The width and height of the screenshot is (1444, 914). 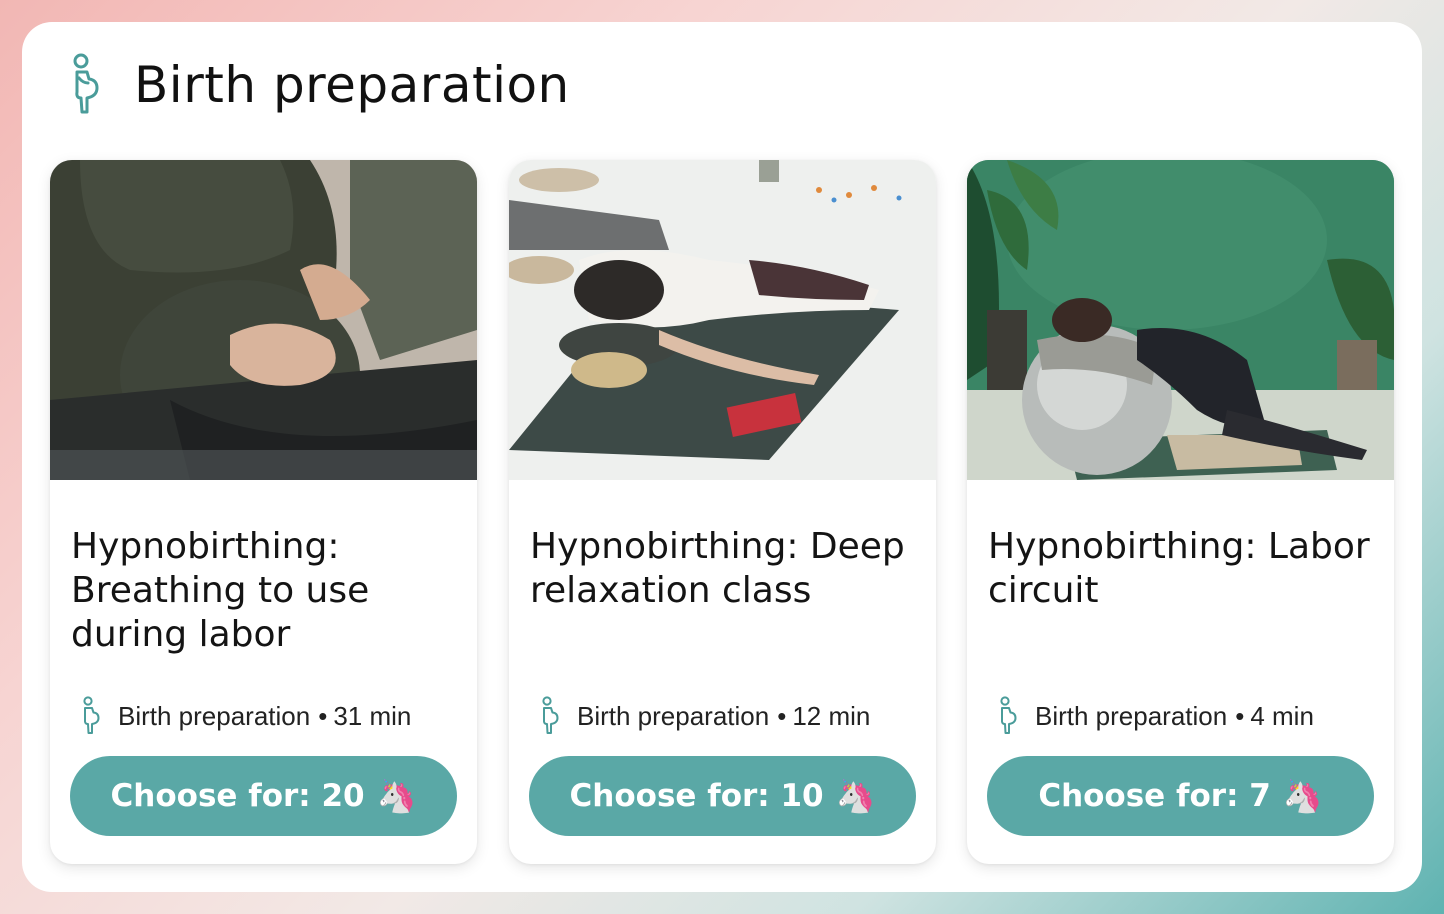 What do you see at coordinates (237, 796) in the screenshot?
I see `choose-button-label: Choose for: 20` at bounding box center [237, 796].